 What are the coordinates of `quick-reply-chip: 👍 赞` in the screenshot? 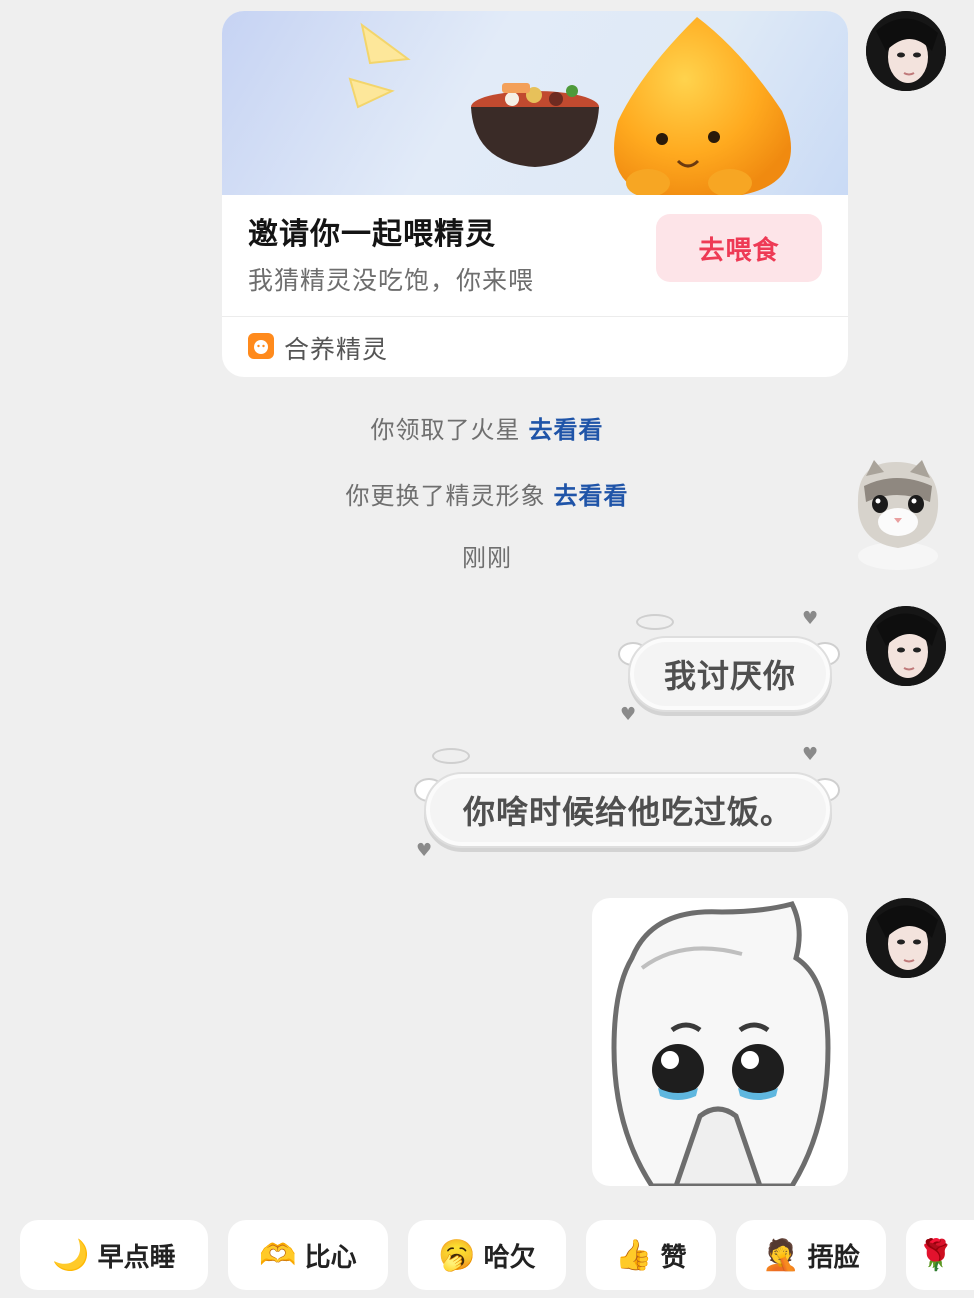 It's located at (651, 1255).